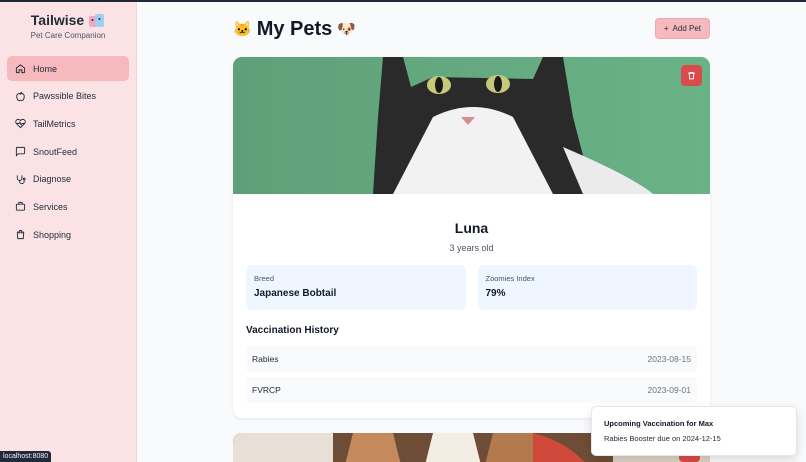  I want to click on delete-pet-button, so click(691, 75).